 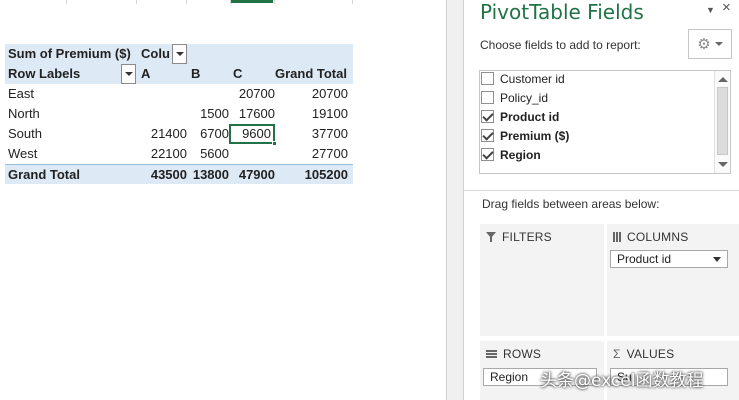 I want to click on cell-value: 5600, so click(x=208, y=154).